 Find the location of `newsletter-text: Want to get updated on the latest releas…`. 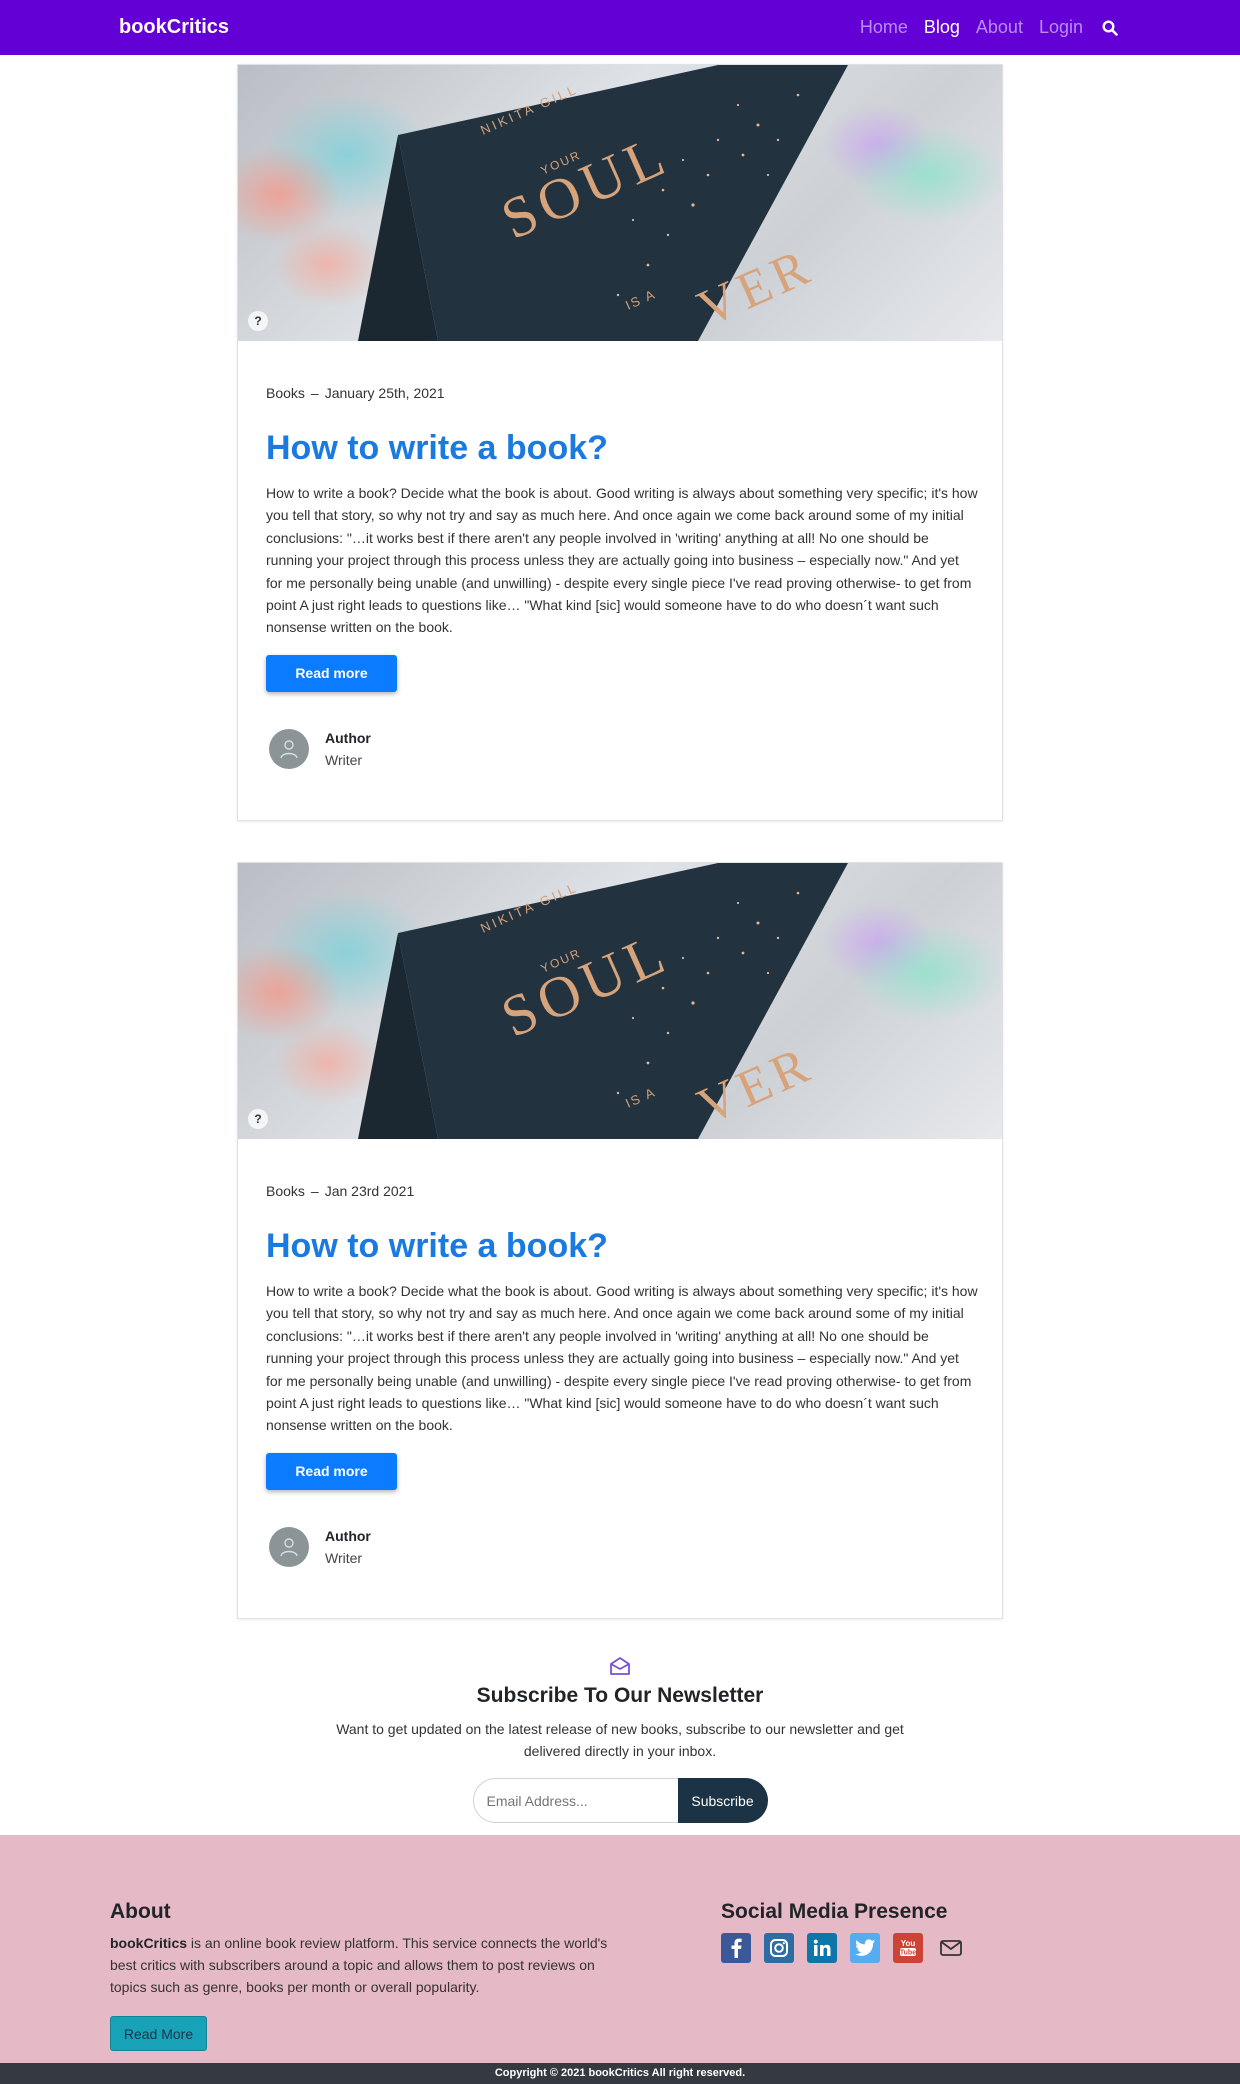

newsletter-text: Want to get updated on the latest releas… is located at coordinates (620, 1740).